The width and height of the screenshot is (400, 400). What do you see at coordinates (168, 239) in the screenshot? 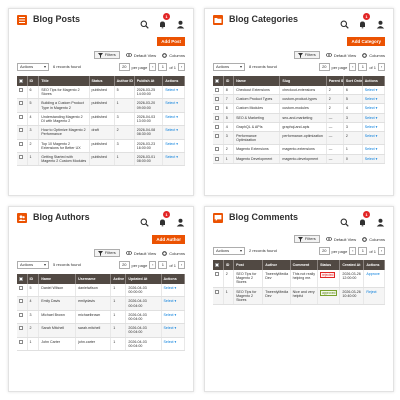
I see `add-author-button: Add Author` at bounding box center [168, 239].